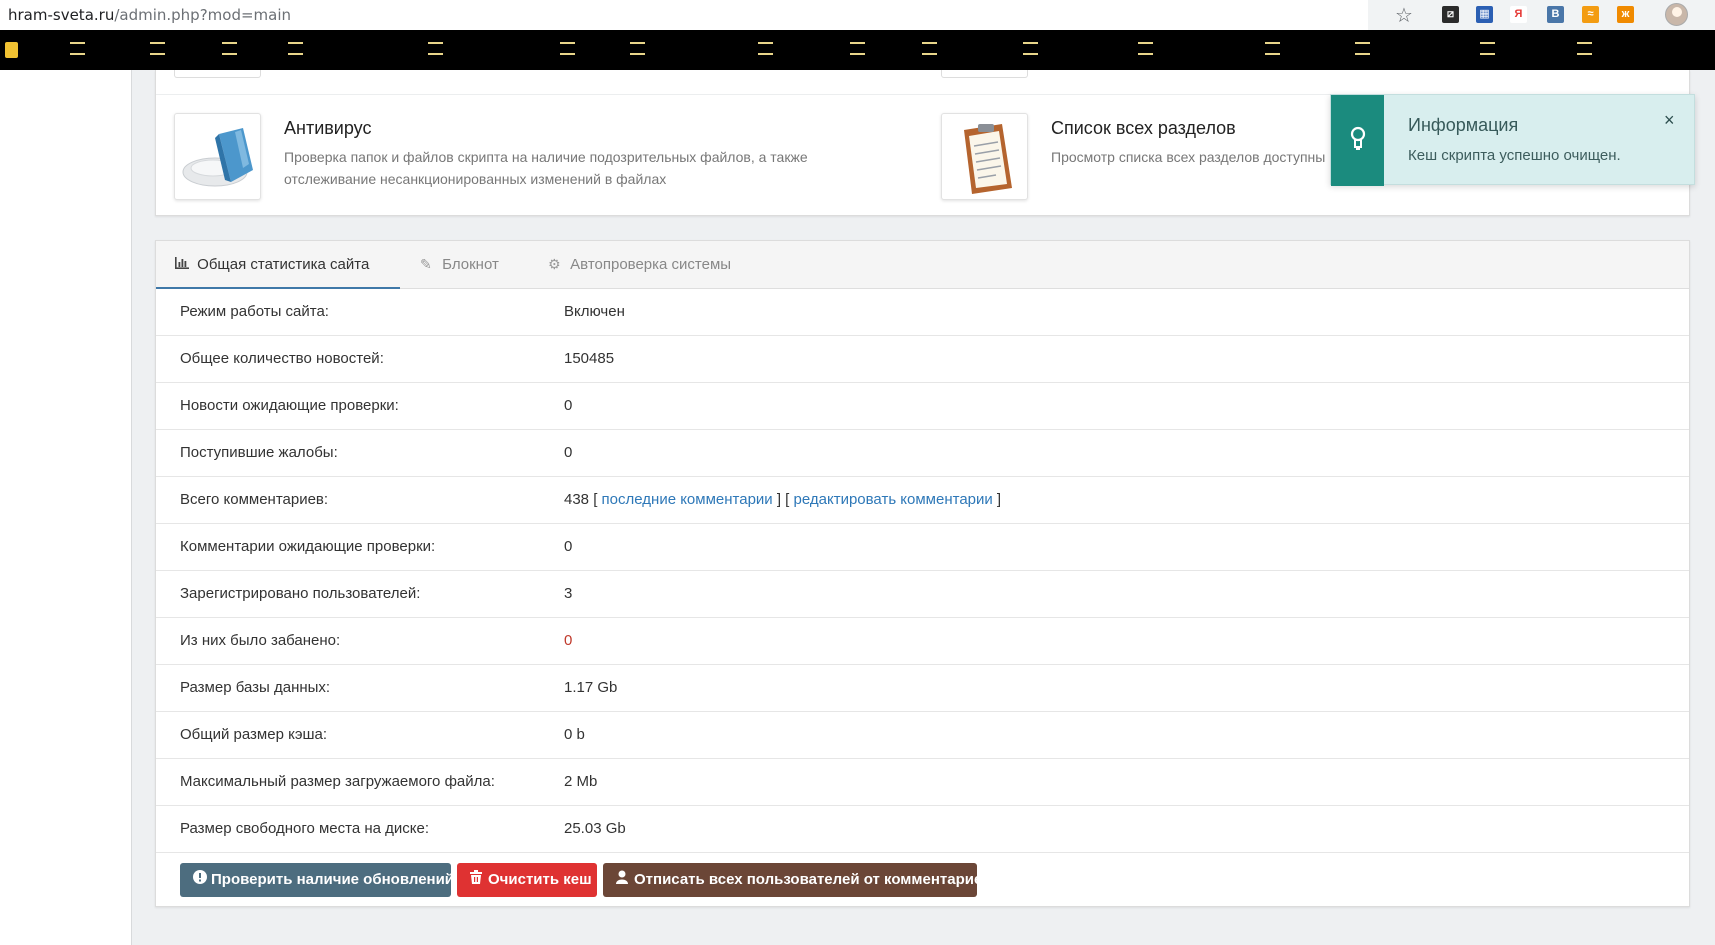 The width and height of the screenshot is (1715, 945). I want to click on close-icon: ×, so click(1669, 120).